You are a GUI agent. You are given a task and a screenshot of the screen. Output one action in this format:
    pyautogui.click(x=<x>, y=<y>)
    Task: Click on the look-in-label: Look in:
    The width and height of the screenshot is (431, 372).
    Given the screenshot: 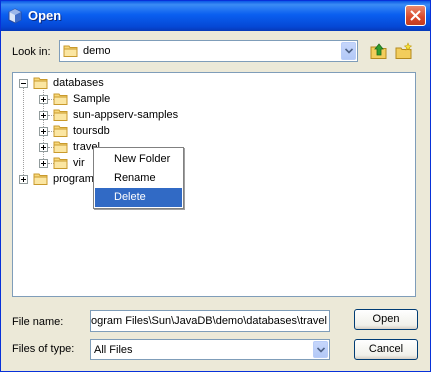 What is the action you would take?
    pyautogui.click(x=31, y=52)
    